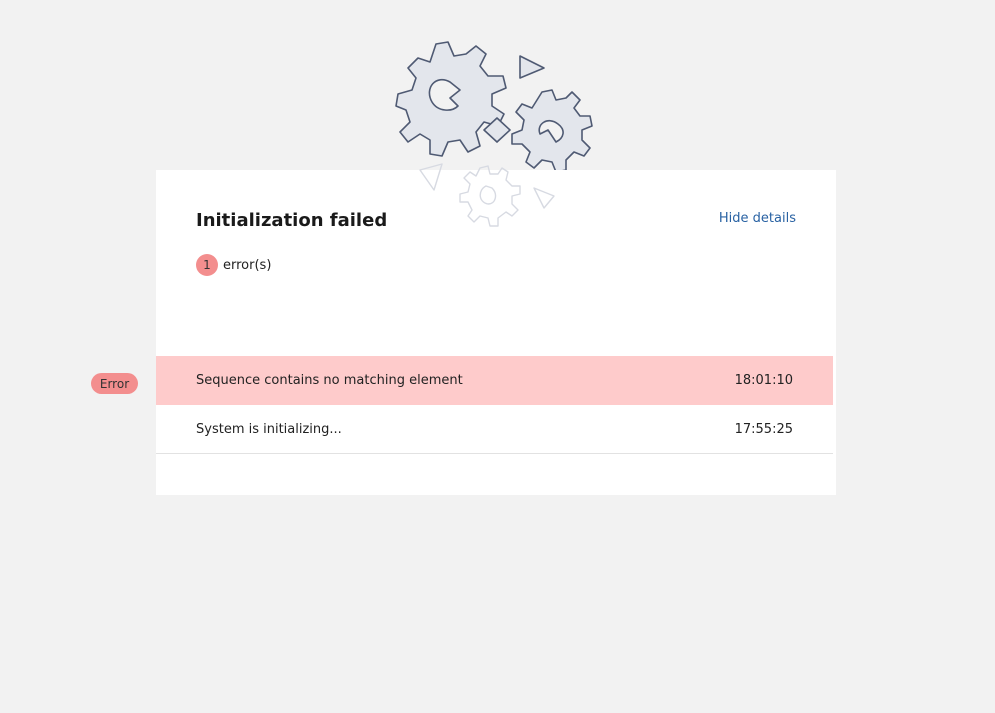 This screenshot has height=713, width=995. I want to click on log-time: 18:01:10, so click(763, 380).